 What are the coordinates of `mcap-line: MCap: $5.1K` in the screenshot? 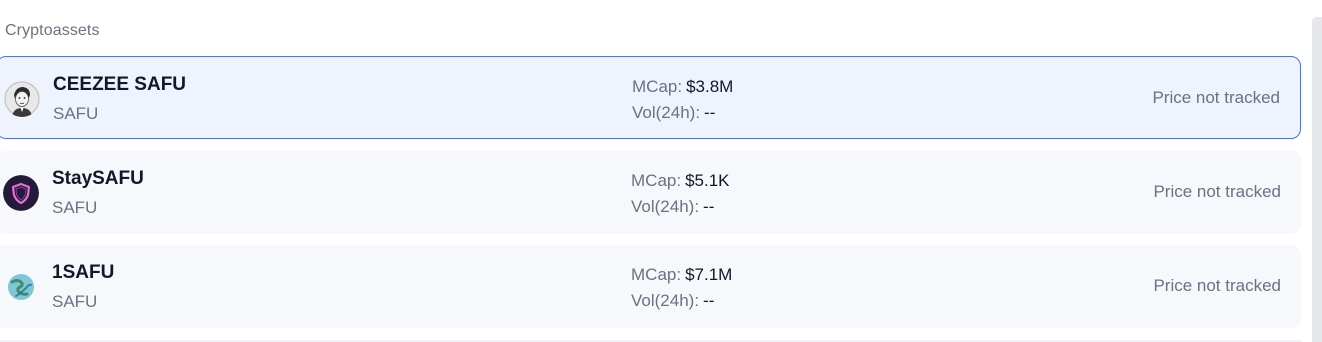 It's located at (680, 181).